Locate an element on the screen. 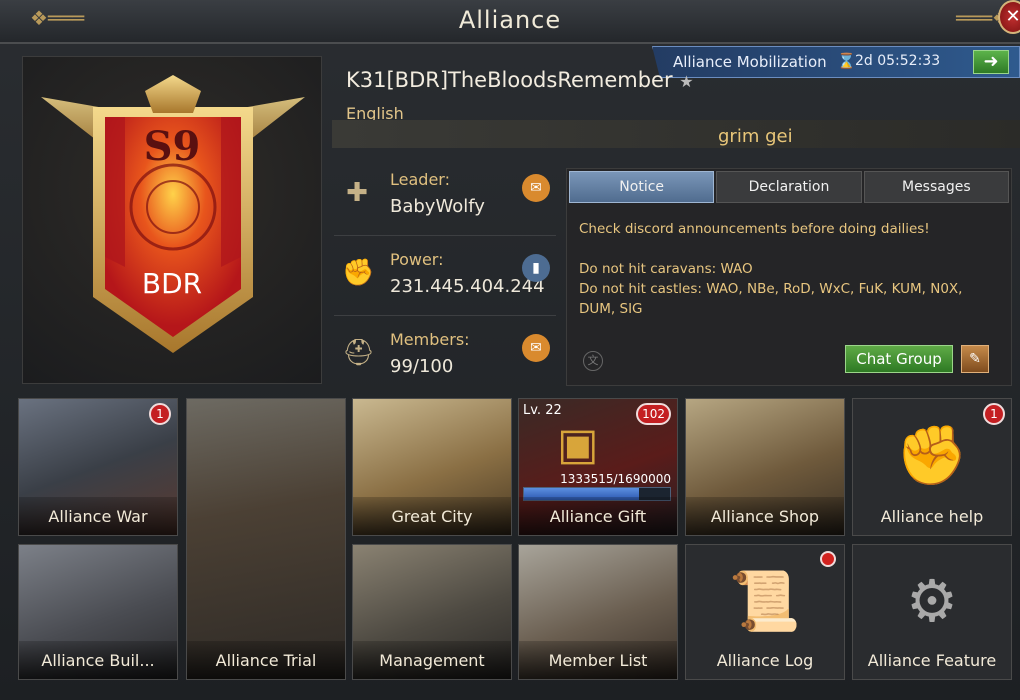 This screenshot has height=700, width=1020. title-bar: ❖═══ Alliance ═══❖ ✕ is located at coordinates (510, 22).